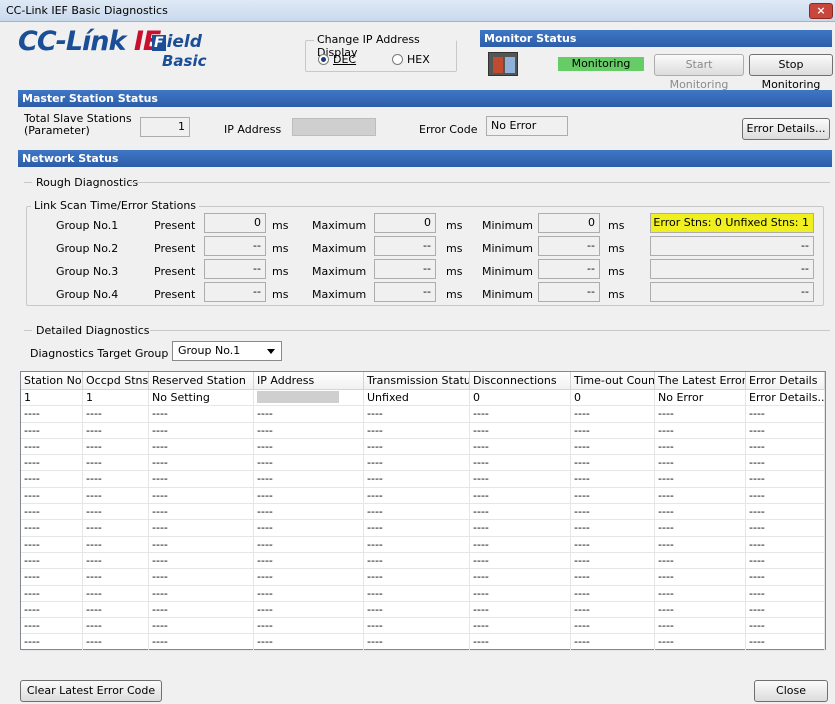 The image size is (835, 704). I want to click on table-cell: No Error, so click(700, 398).